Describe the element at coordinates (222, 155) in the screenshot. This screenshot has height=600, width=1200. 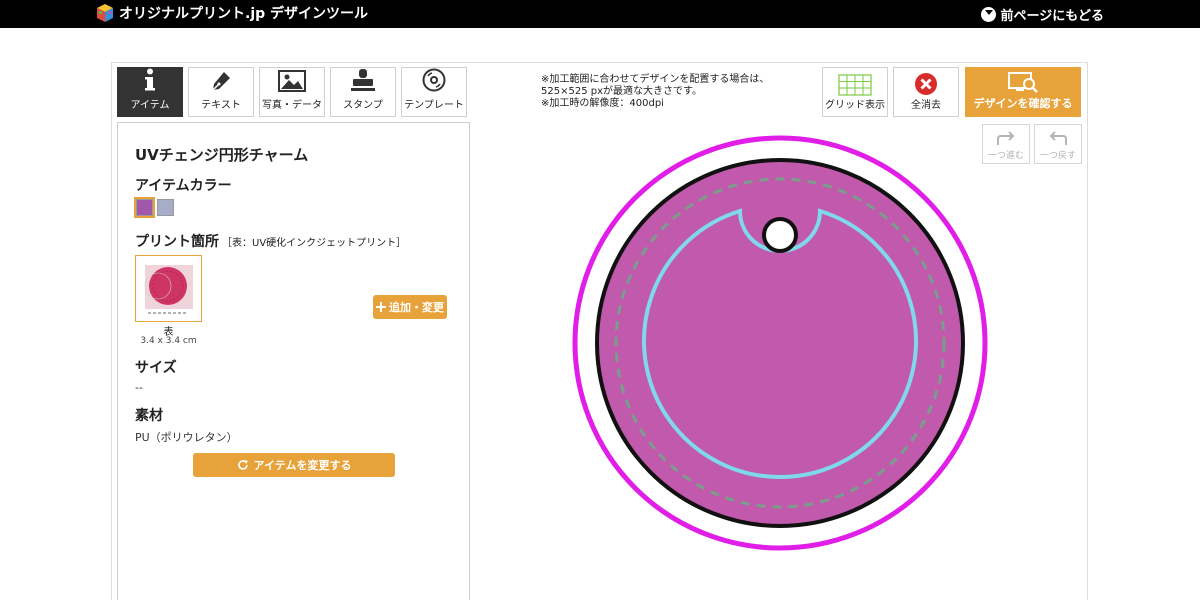
I see `item-name: UVチェンジ円形チャーム` at that location.